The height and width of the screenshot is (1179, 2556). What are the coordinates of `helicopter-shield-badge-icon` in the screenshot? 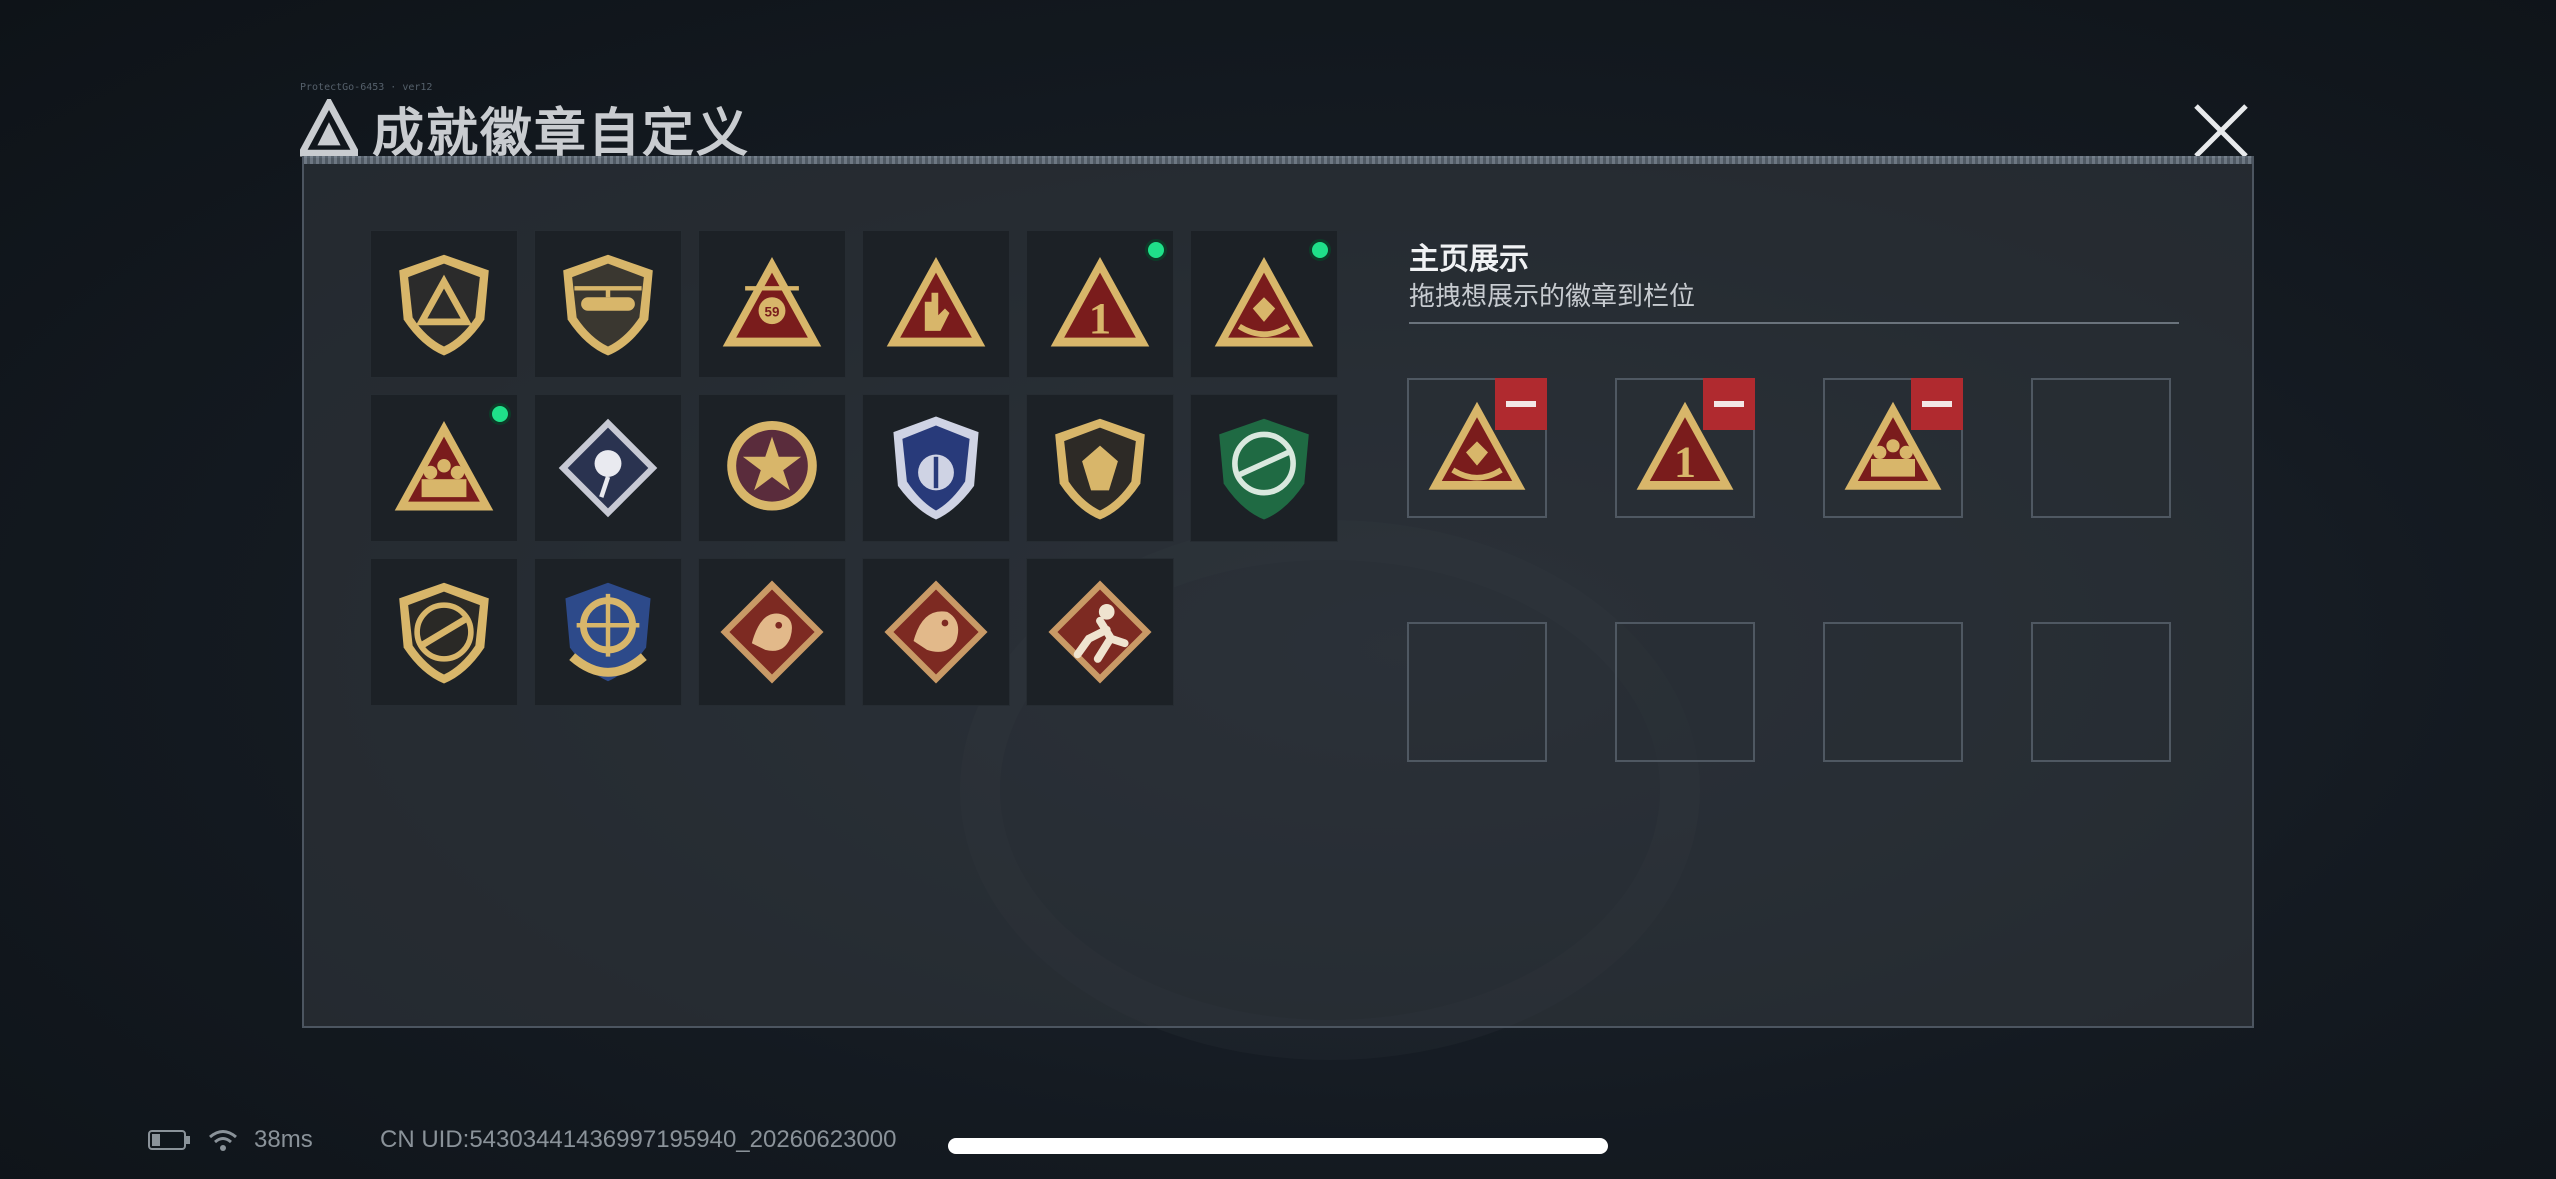 It's located at (608, 305).